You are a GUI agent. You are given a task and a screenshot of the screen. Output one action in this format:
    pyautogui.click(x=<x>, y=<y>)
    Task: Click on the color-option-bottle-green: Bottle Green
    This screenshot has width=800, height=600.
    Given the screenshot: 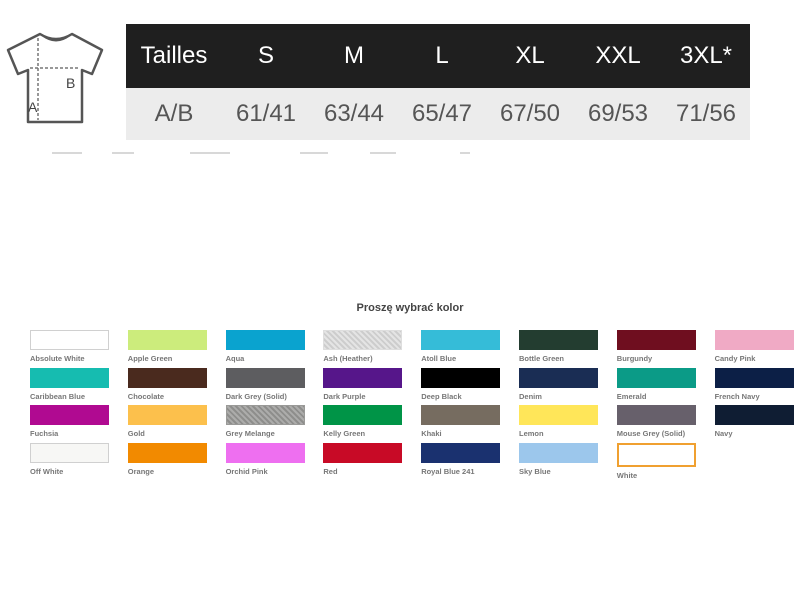 What is the action you would take?
    pyautogui.click(x=559, y=349)
    